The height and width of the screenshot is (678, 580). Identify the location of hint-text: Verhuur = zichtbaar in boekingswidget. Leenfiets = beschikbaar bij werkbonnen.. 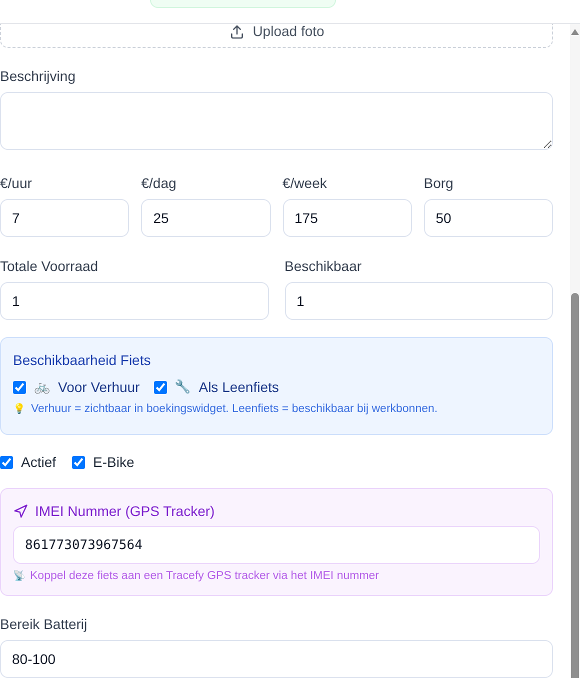
(234, 409).